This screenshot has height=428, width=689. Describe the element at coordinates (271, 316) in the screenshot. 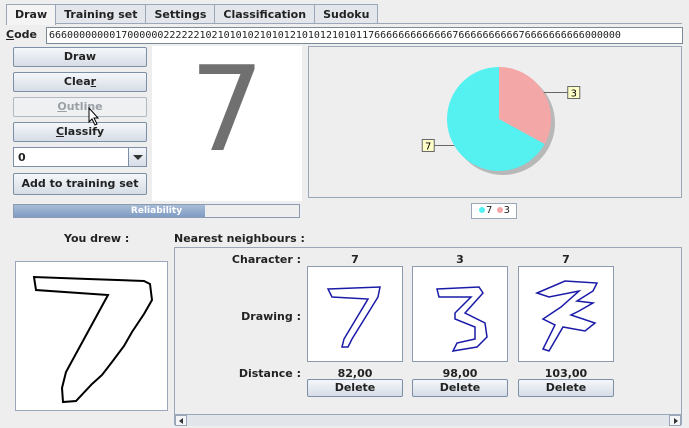

I see `drawing-row-label: Drawing :` at that location.